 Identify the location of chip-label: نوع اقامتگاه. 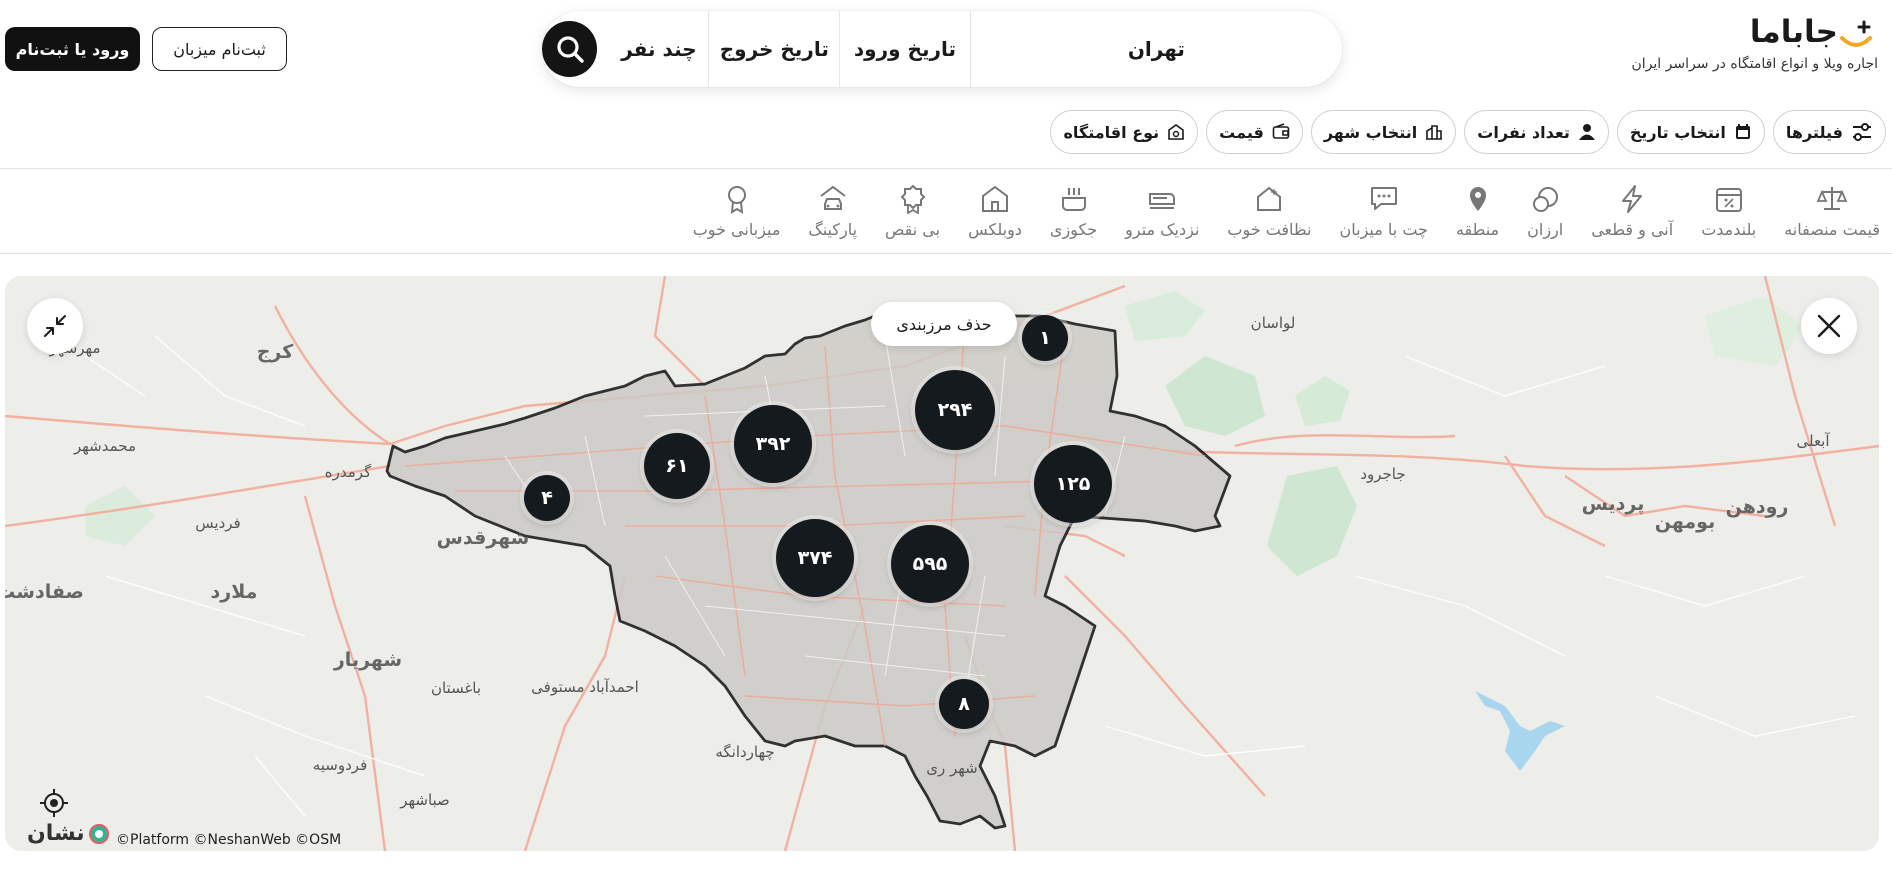
(1111, 132).